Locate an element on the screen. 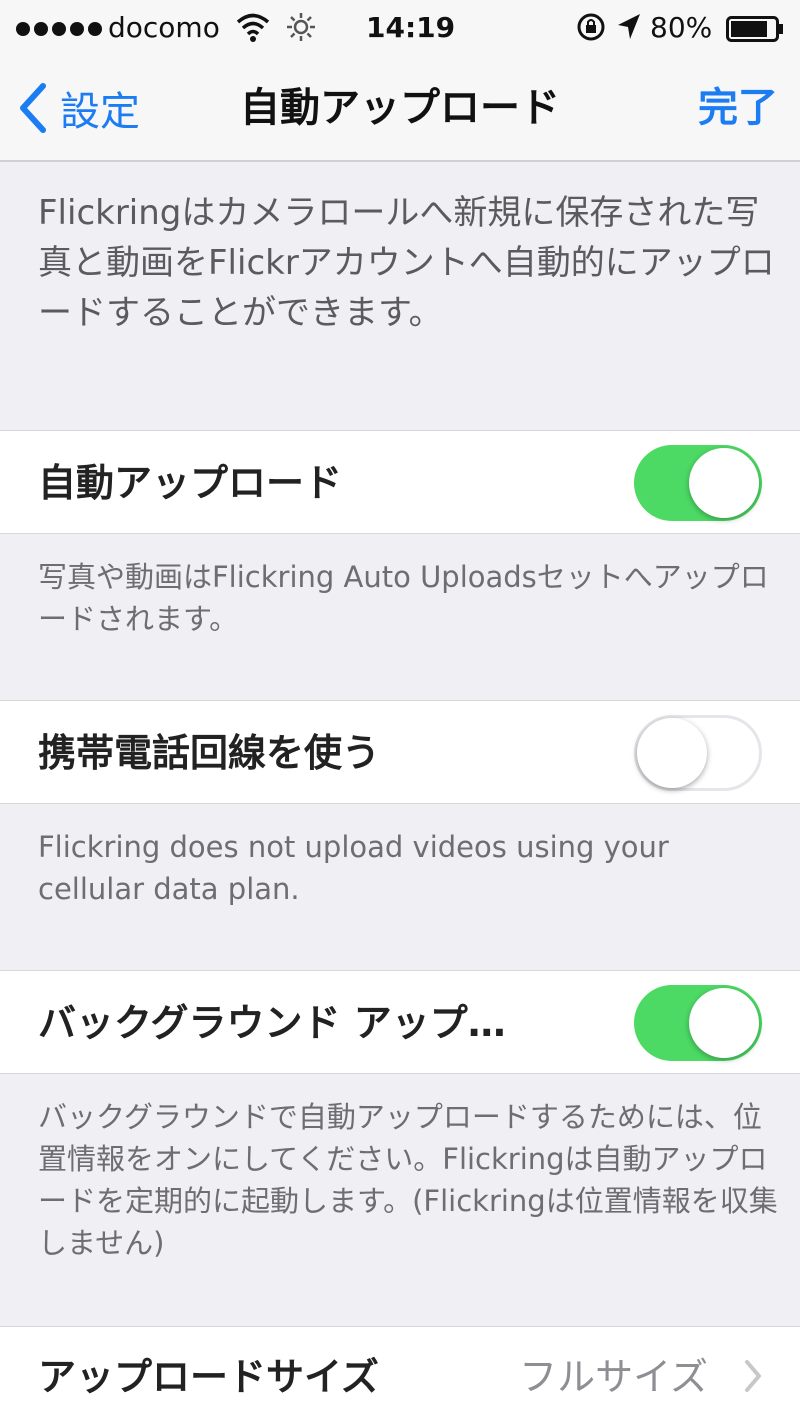 The width and height of the screenshot is (800, 1422). status-time: 14:19 is located at coordinates (411, 27).